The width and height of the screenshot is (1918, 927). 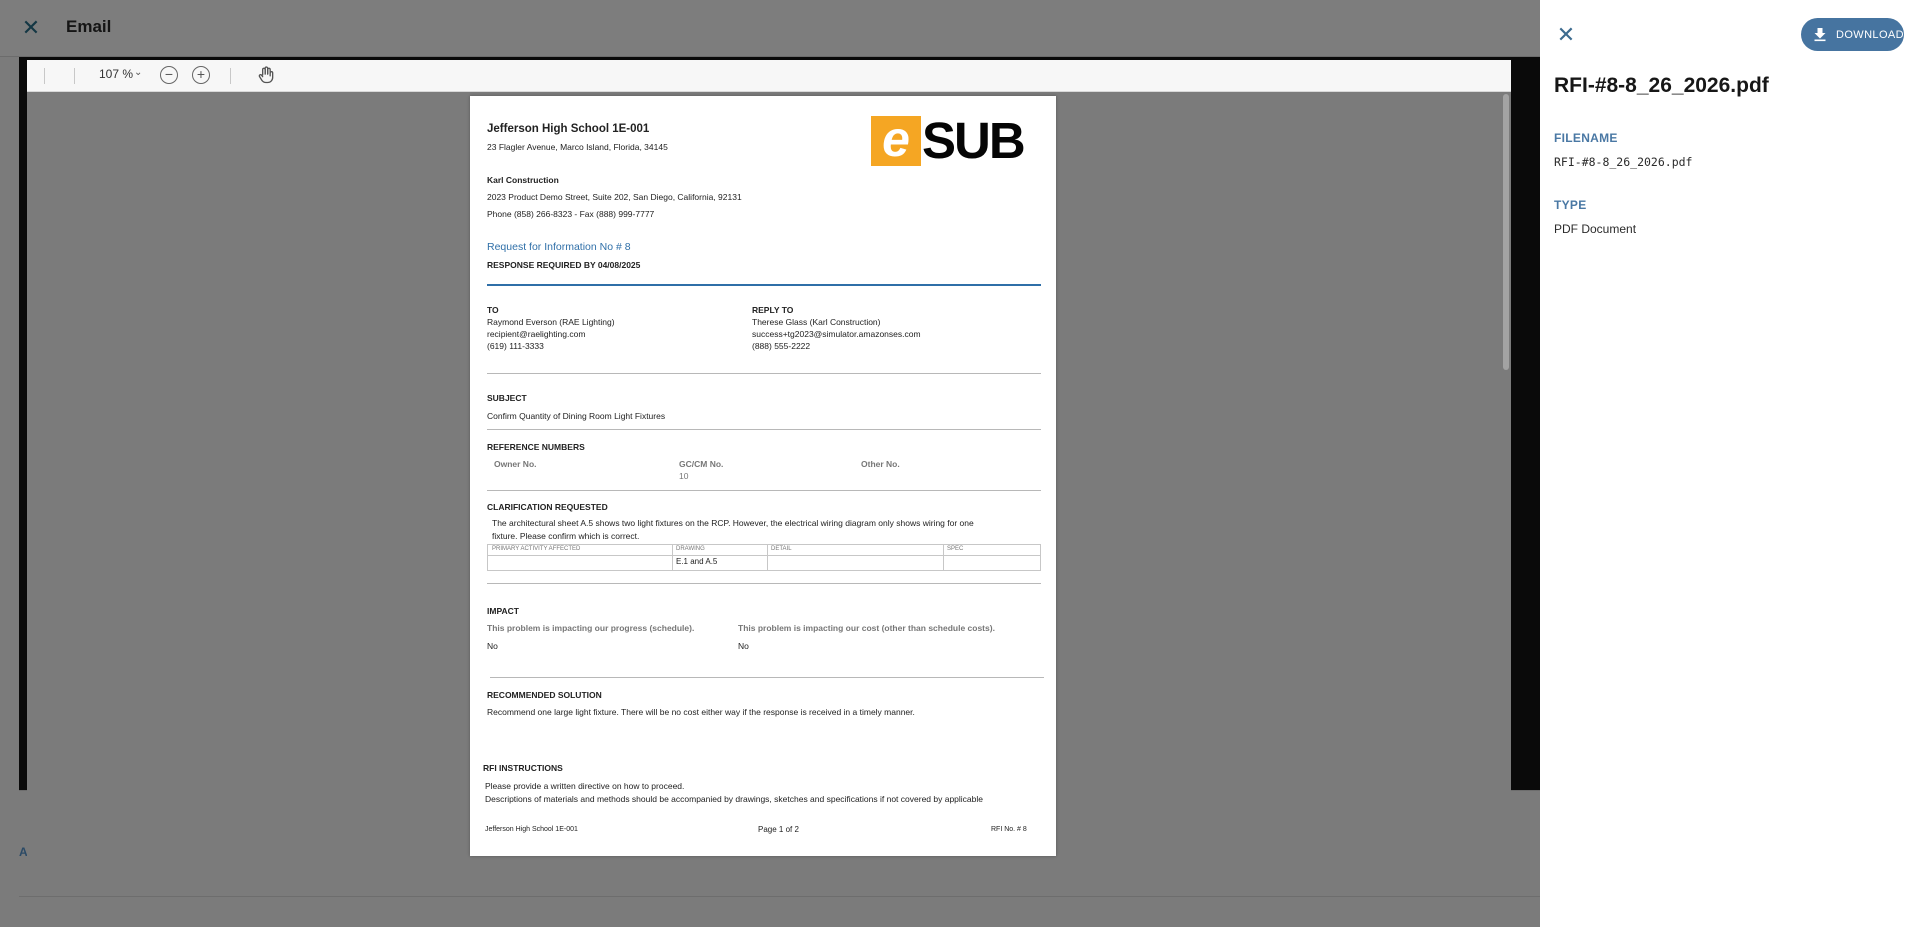 I want to click on download-button: DOWNLOAD, so click(x=1852, y=34).